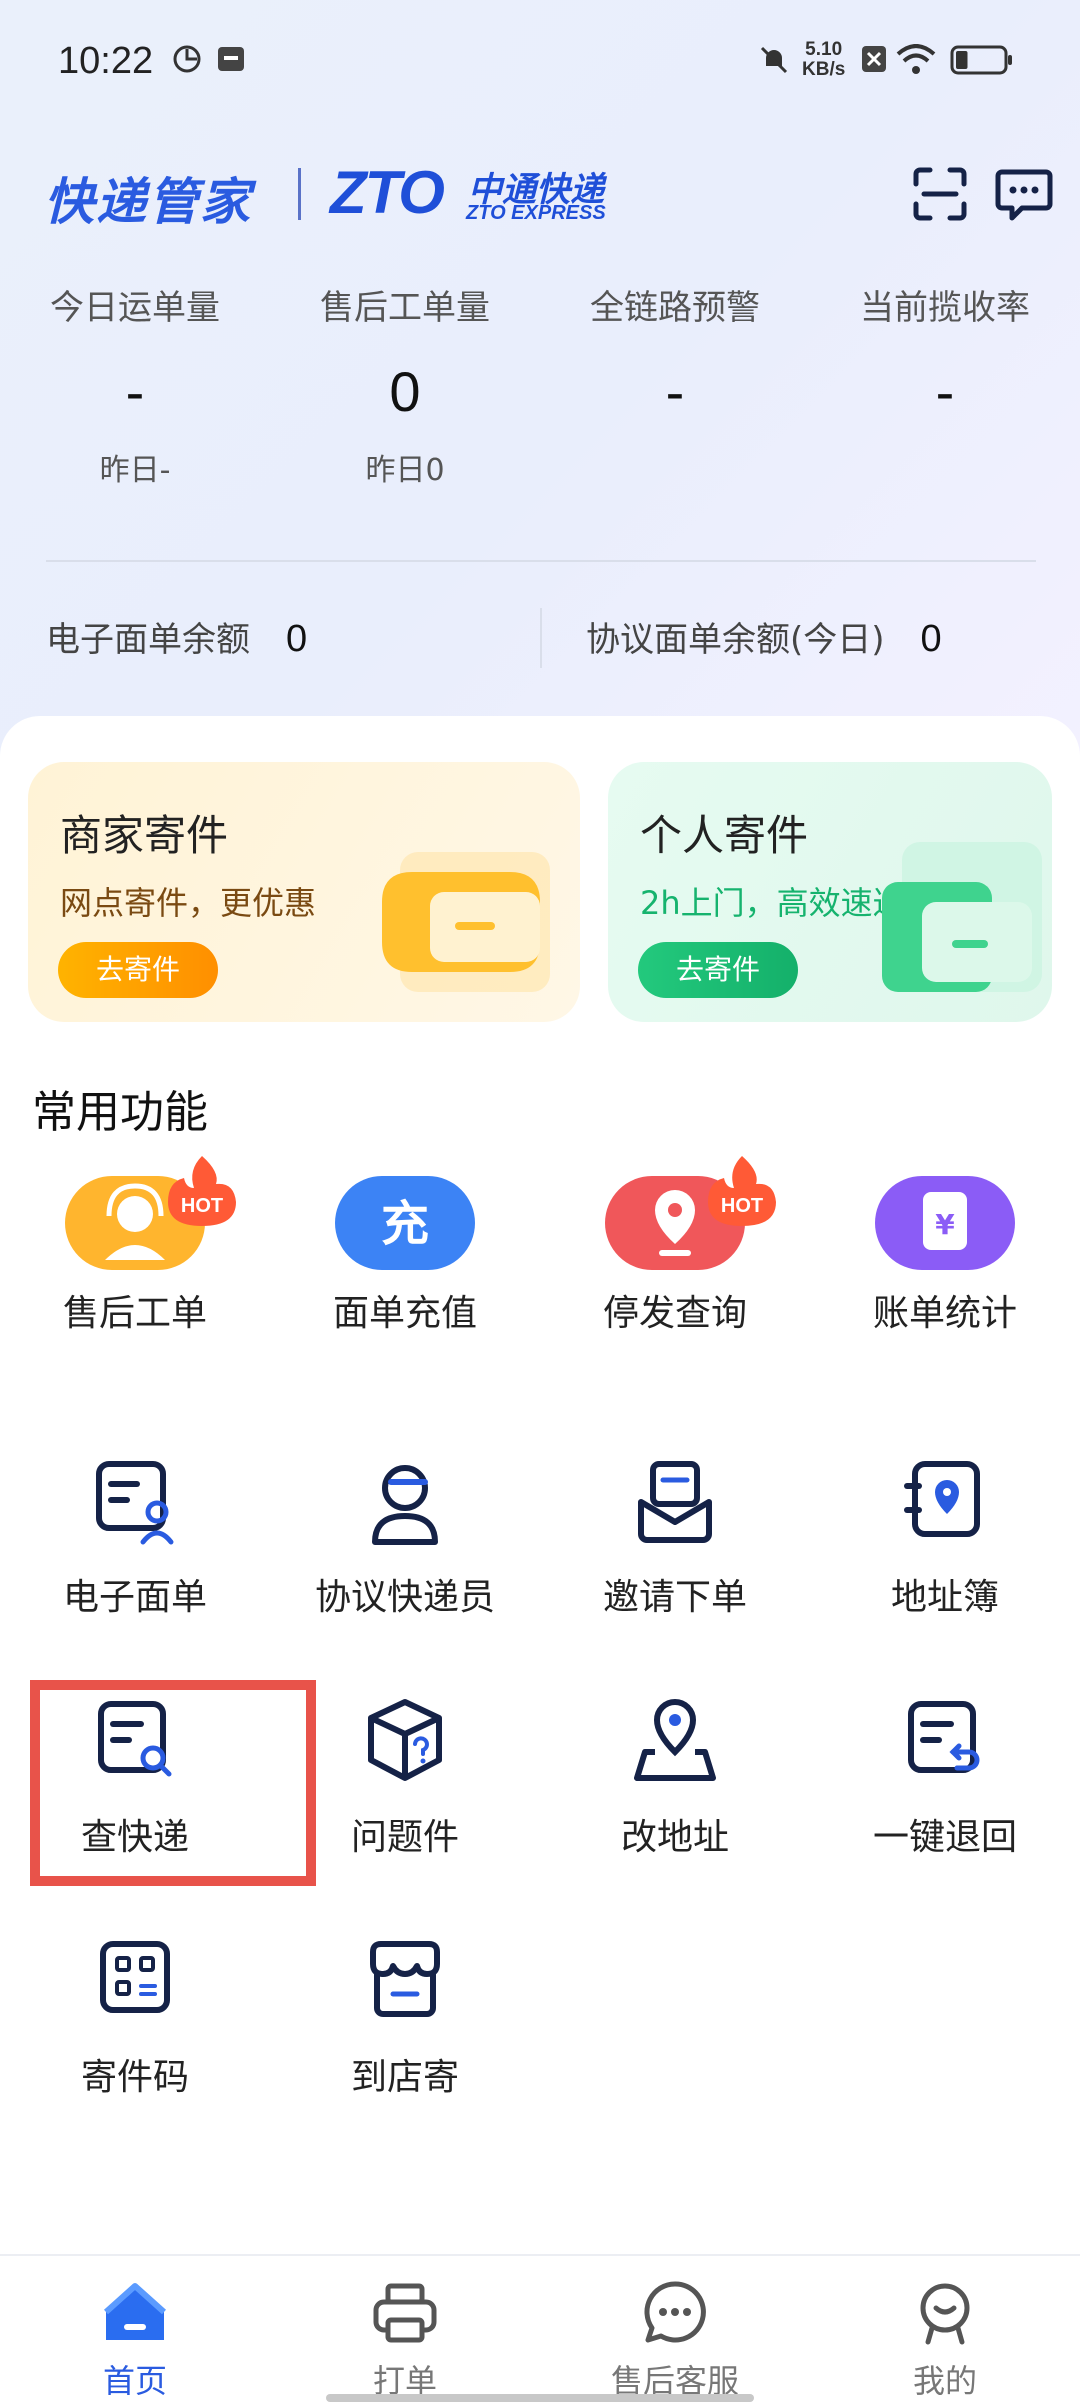  What do you see at coordinates (405, 391) in the screenshot?
I see `stat-value: 0` at bounding box center [405, 391].